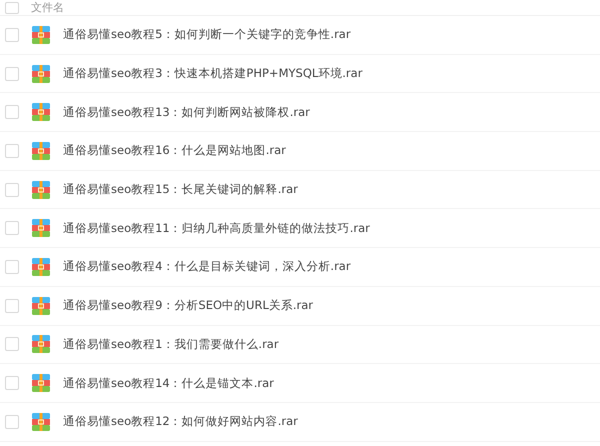 Image resolution: width=600 pixels, height=446 pixels. What do you see at coordinates (168, 383) in the screenshot?
I see `file-name: 通俗易懂seo教程14：什么是锚文本.rar` at bounding box center [168, 383].